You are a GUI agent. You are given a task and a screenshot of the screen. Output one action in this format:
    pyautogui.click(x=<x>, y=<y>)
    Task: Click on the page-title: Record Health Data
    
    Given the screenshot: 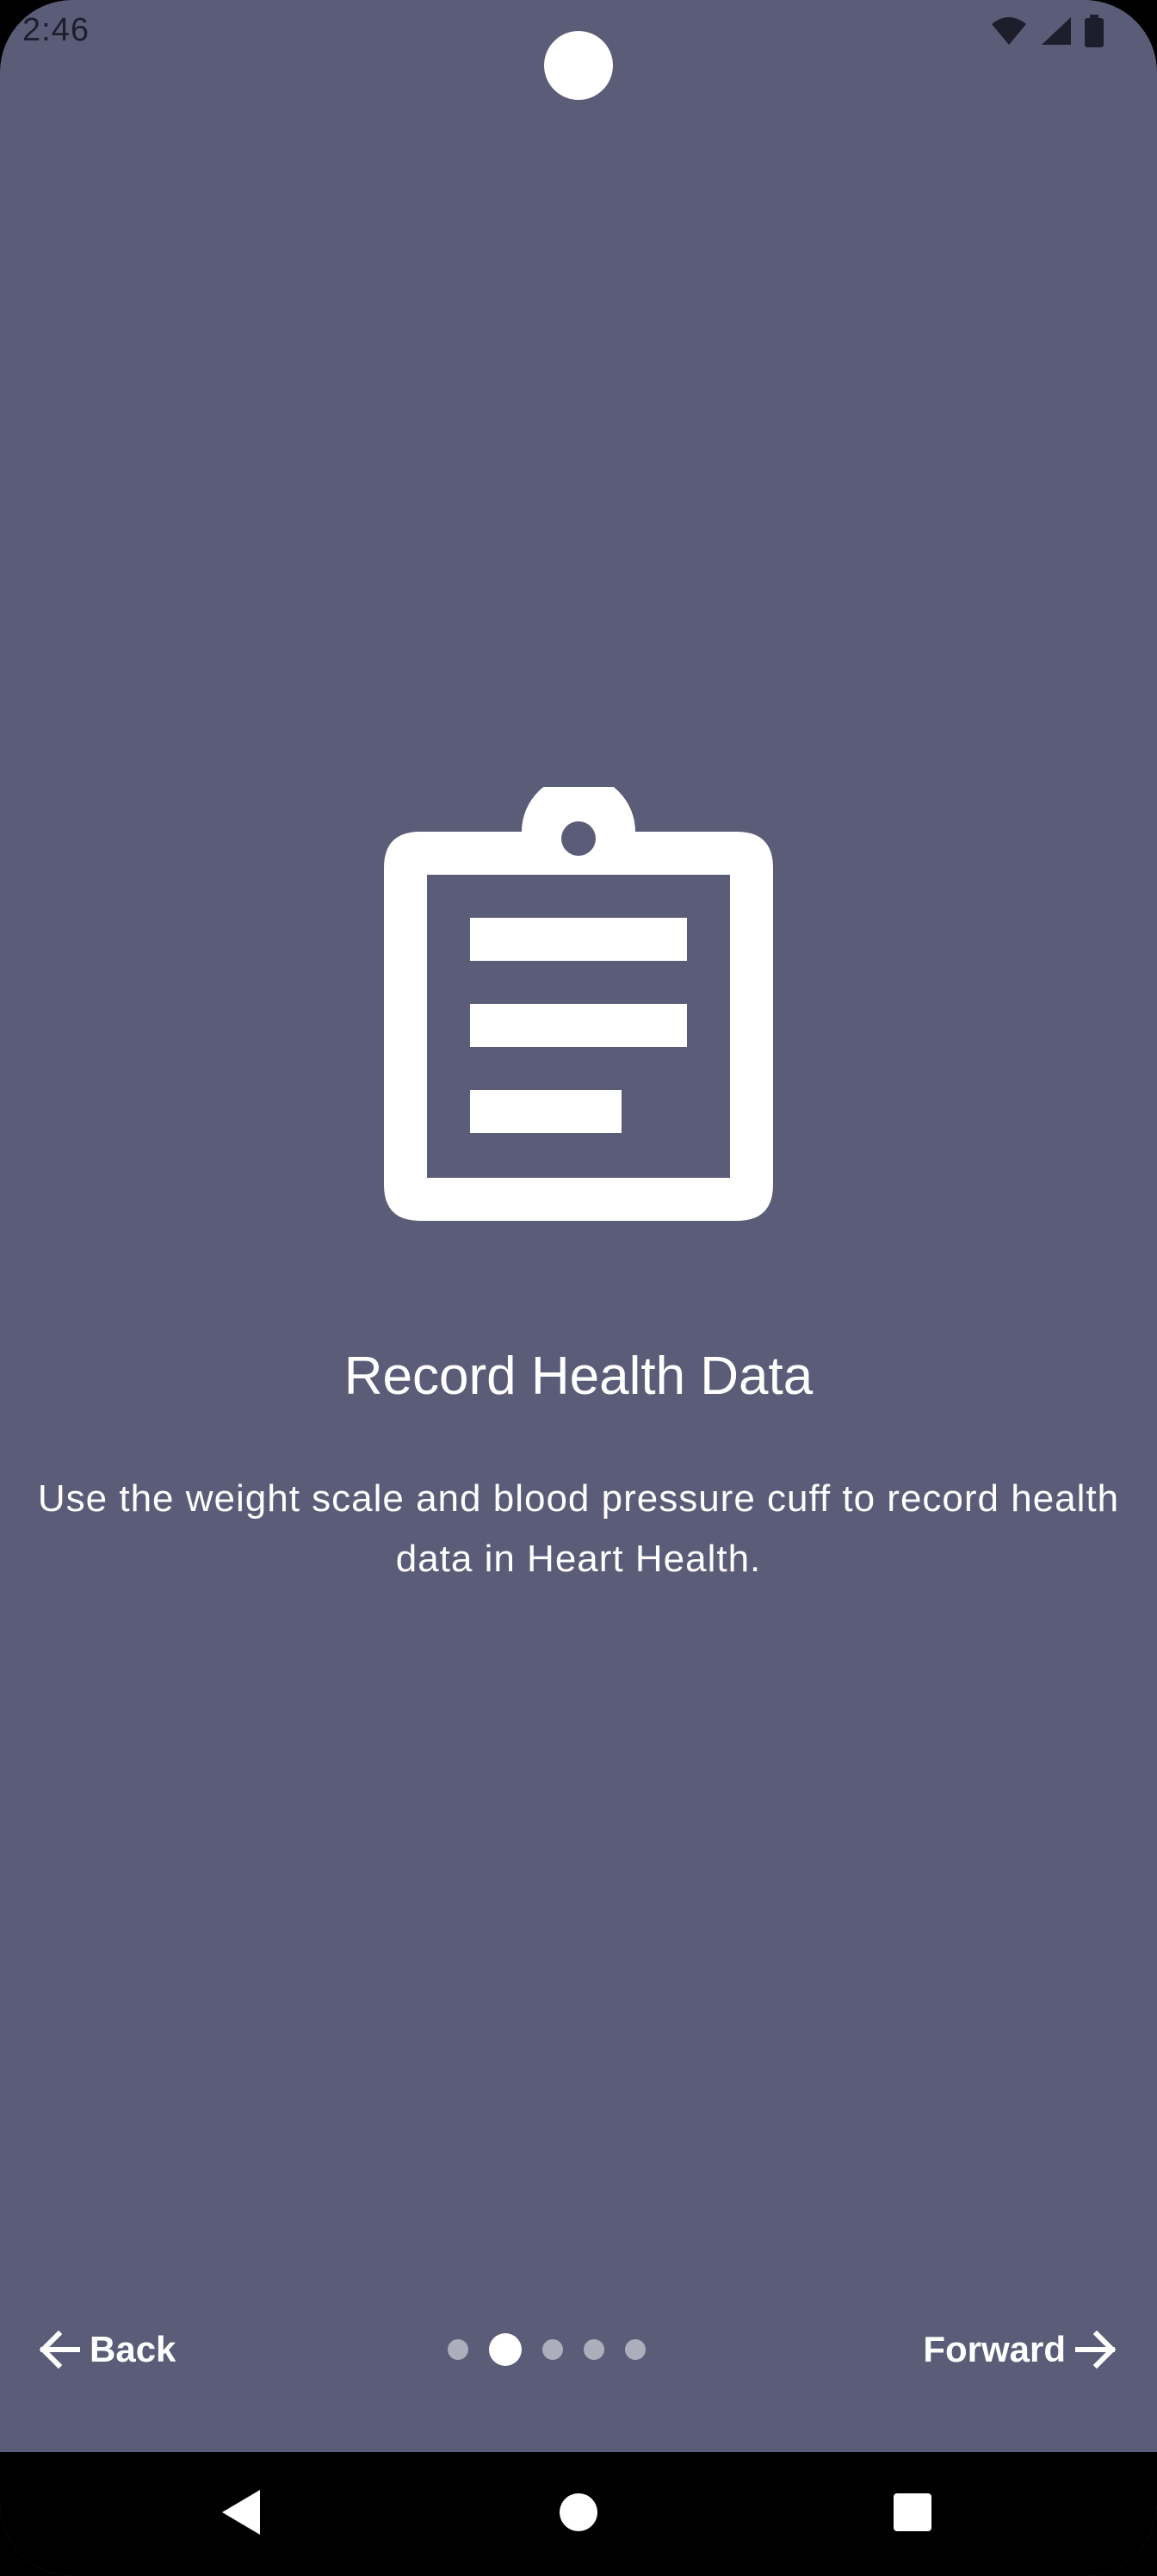 What is the action you would take?
    pyautogui.click(x=579, y=1376)
    